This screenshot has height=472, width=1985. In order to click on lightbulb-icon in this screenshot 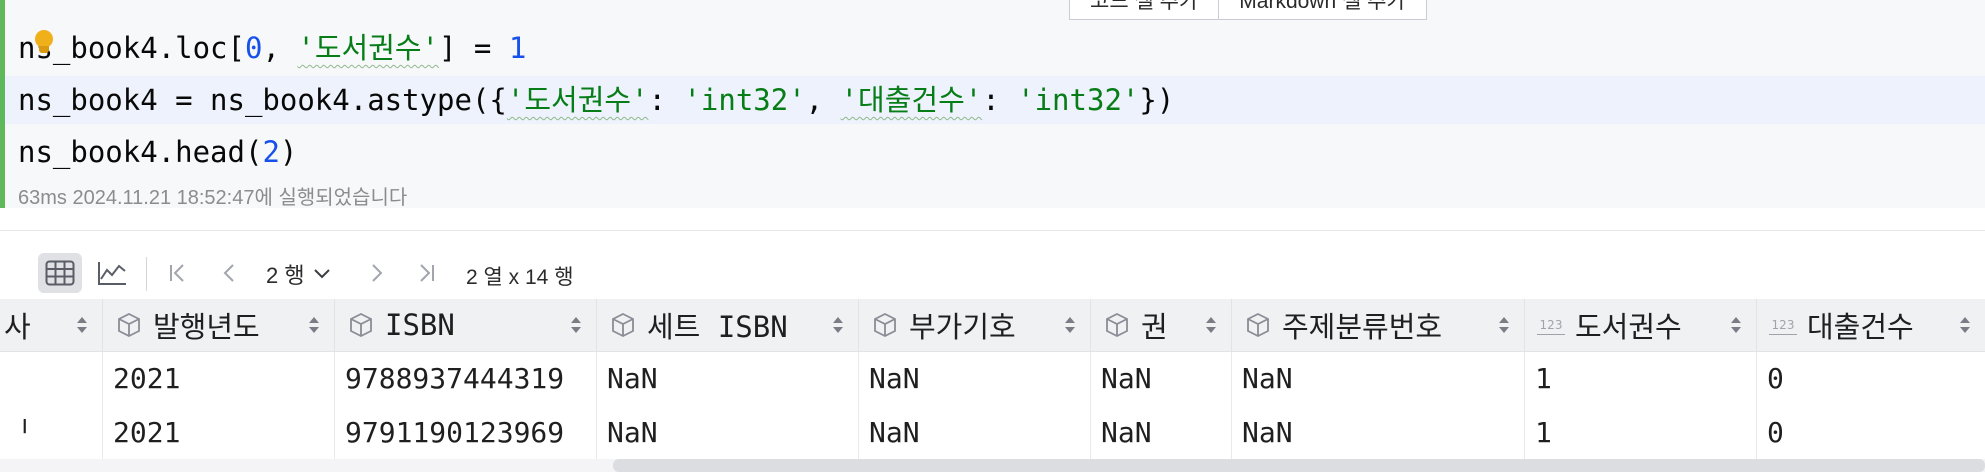, I will do `click(44, 42)`.